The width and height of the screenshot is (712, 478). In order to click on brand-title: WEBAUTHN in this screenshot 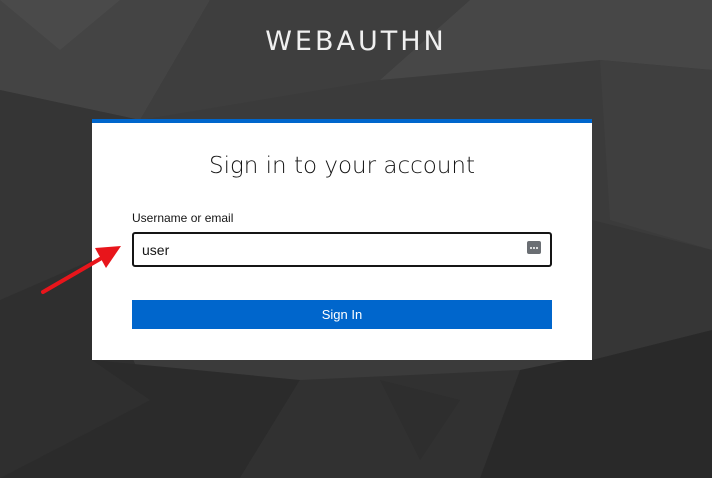, I will do `click(356, 41)`.